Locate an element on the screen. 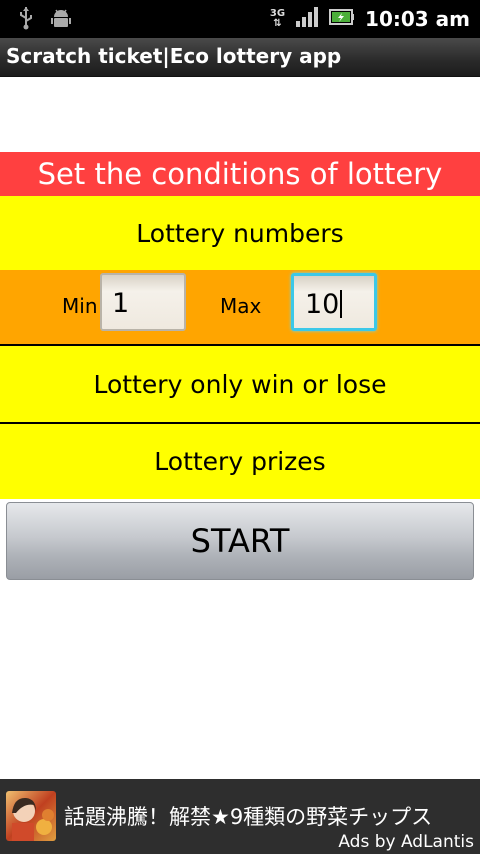 The width and height of the screenshot is (480, 854). conditions-header-label: Set the conditions of lottery is located at coordinates (240, 174).